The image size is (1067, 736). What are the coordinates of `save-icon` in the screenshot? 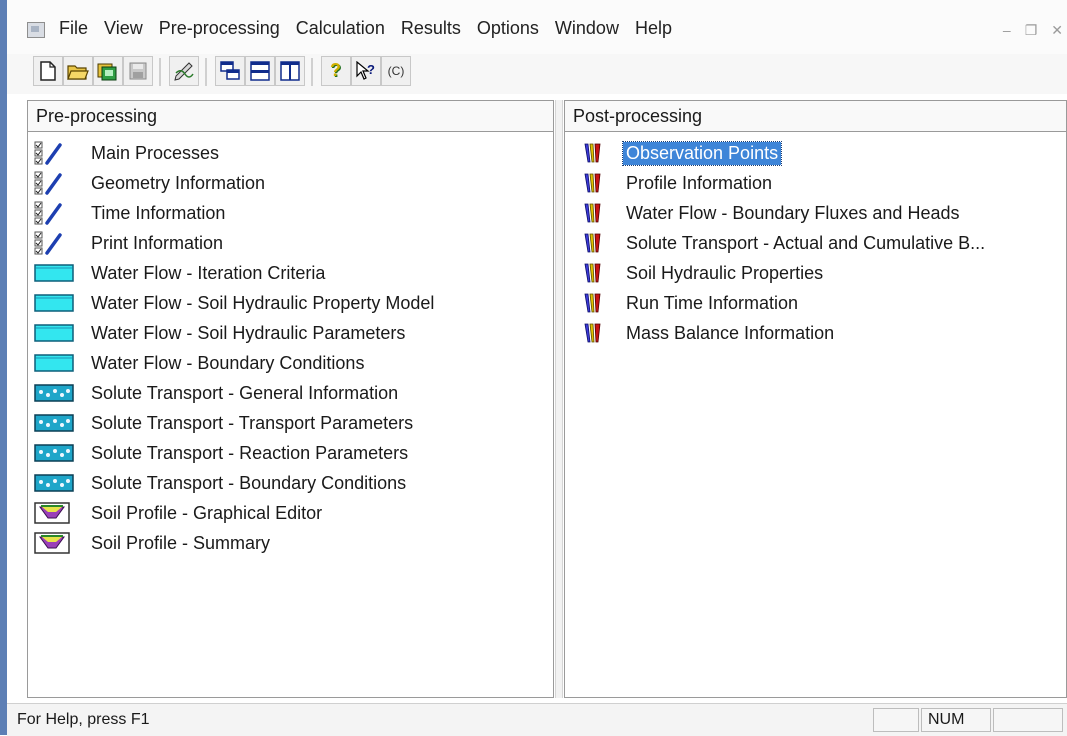 It's located at (138, 71).